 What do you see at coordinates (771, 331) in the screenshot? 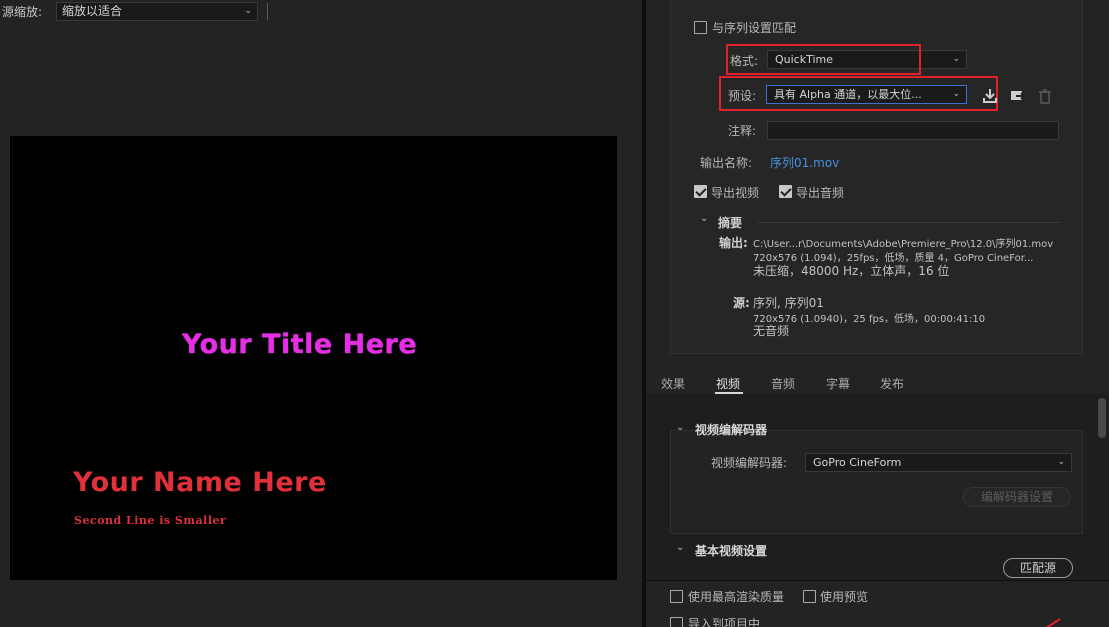
I see `summary-source-audio: 无音频` at bounding box center [771, 331].